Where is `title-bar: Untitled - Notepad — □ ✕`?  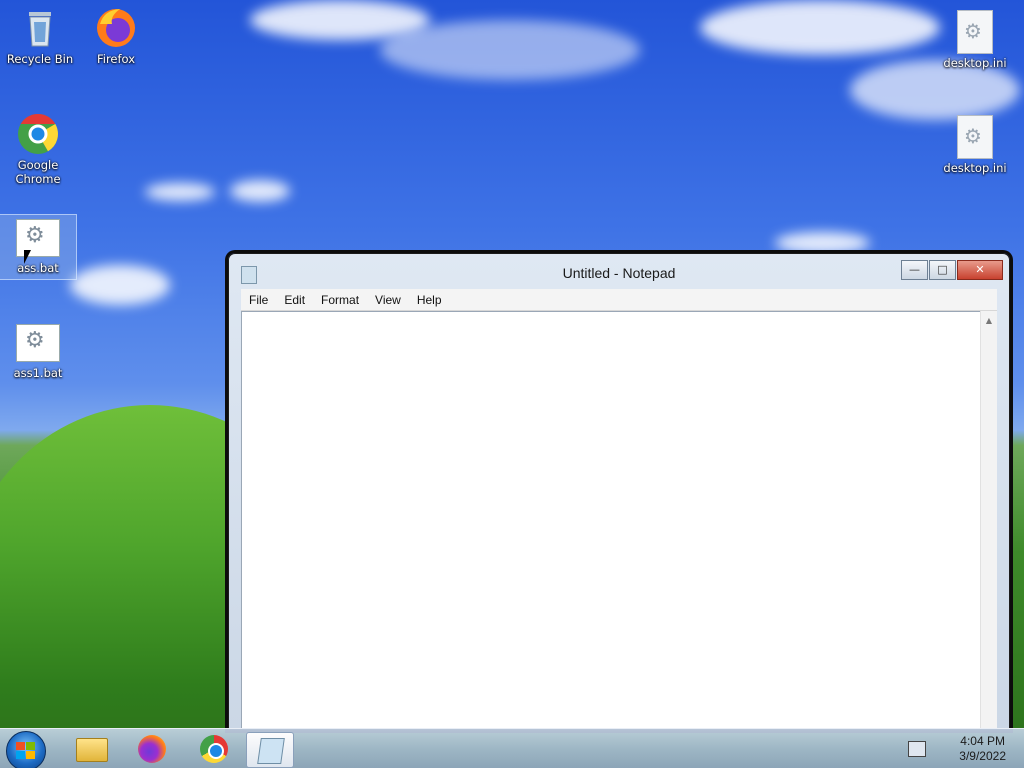
title-bar: Untitled - Notepad — □ ✕ is located at coordinates (619, 271).